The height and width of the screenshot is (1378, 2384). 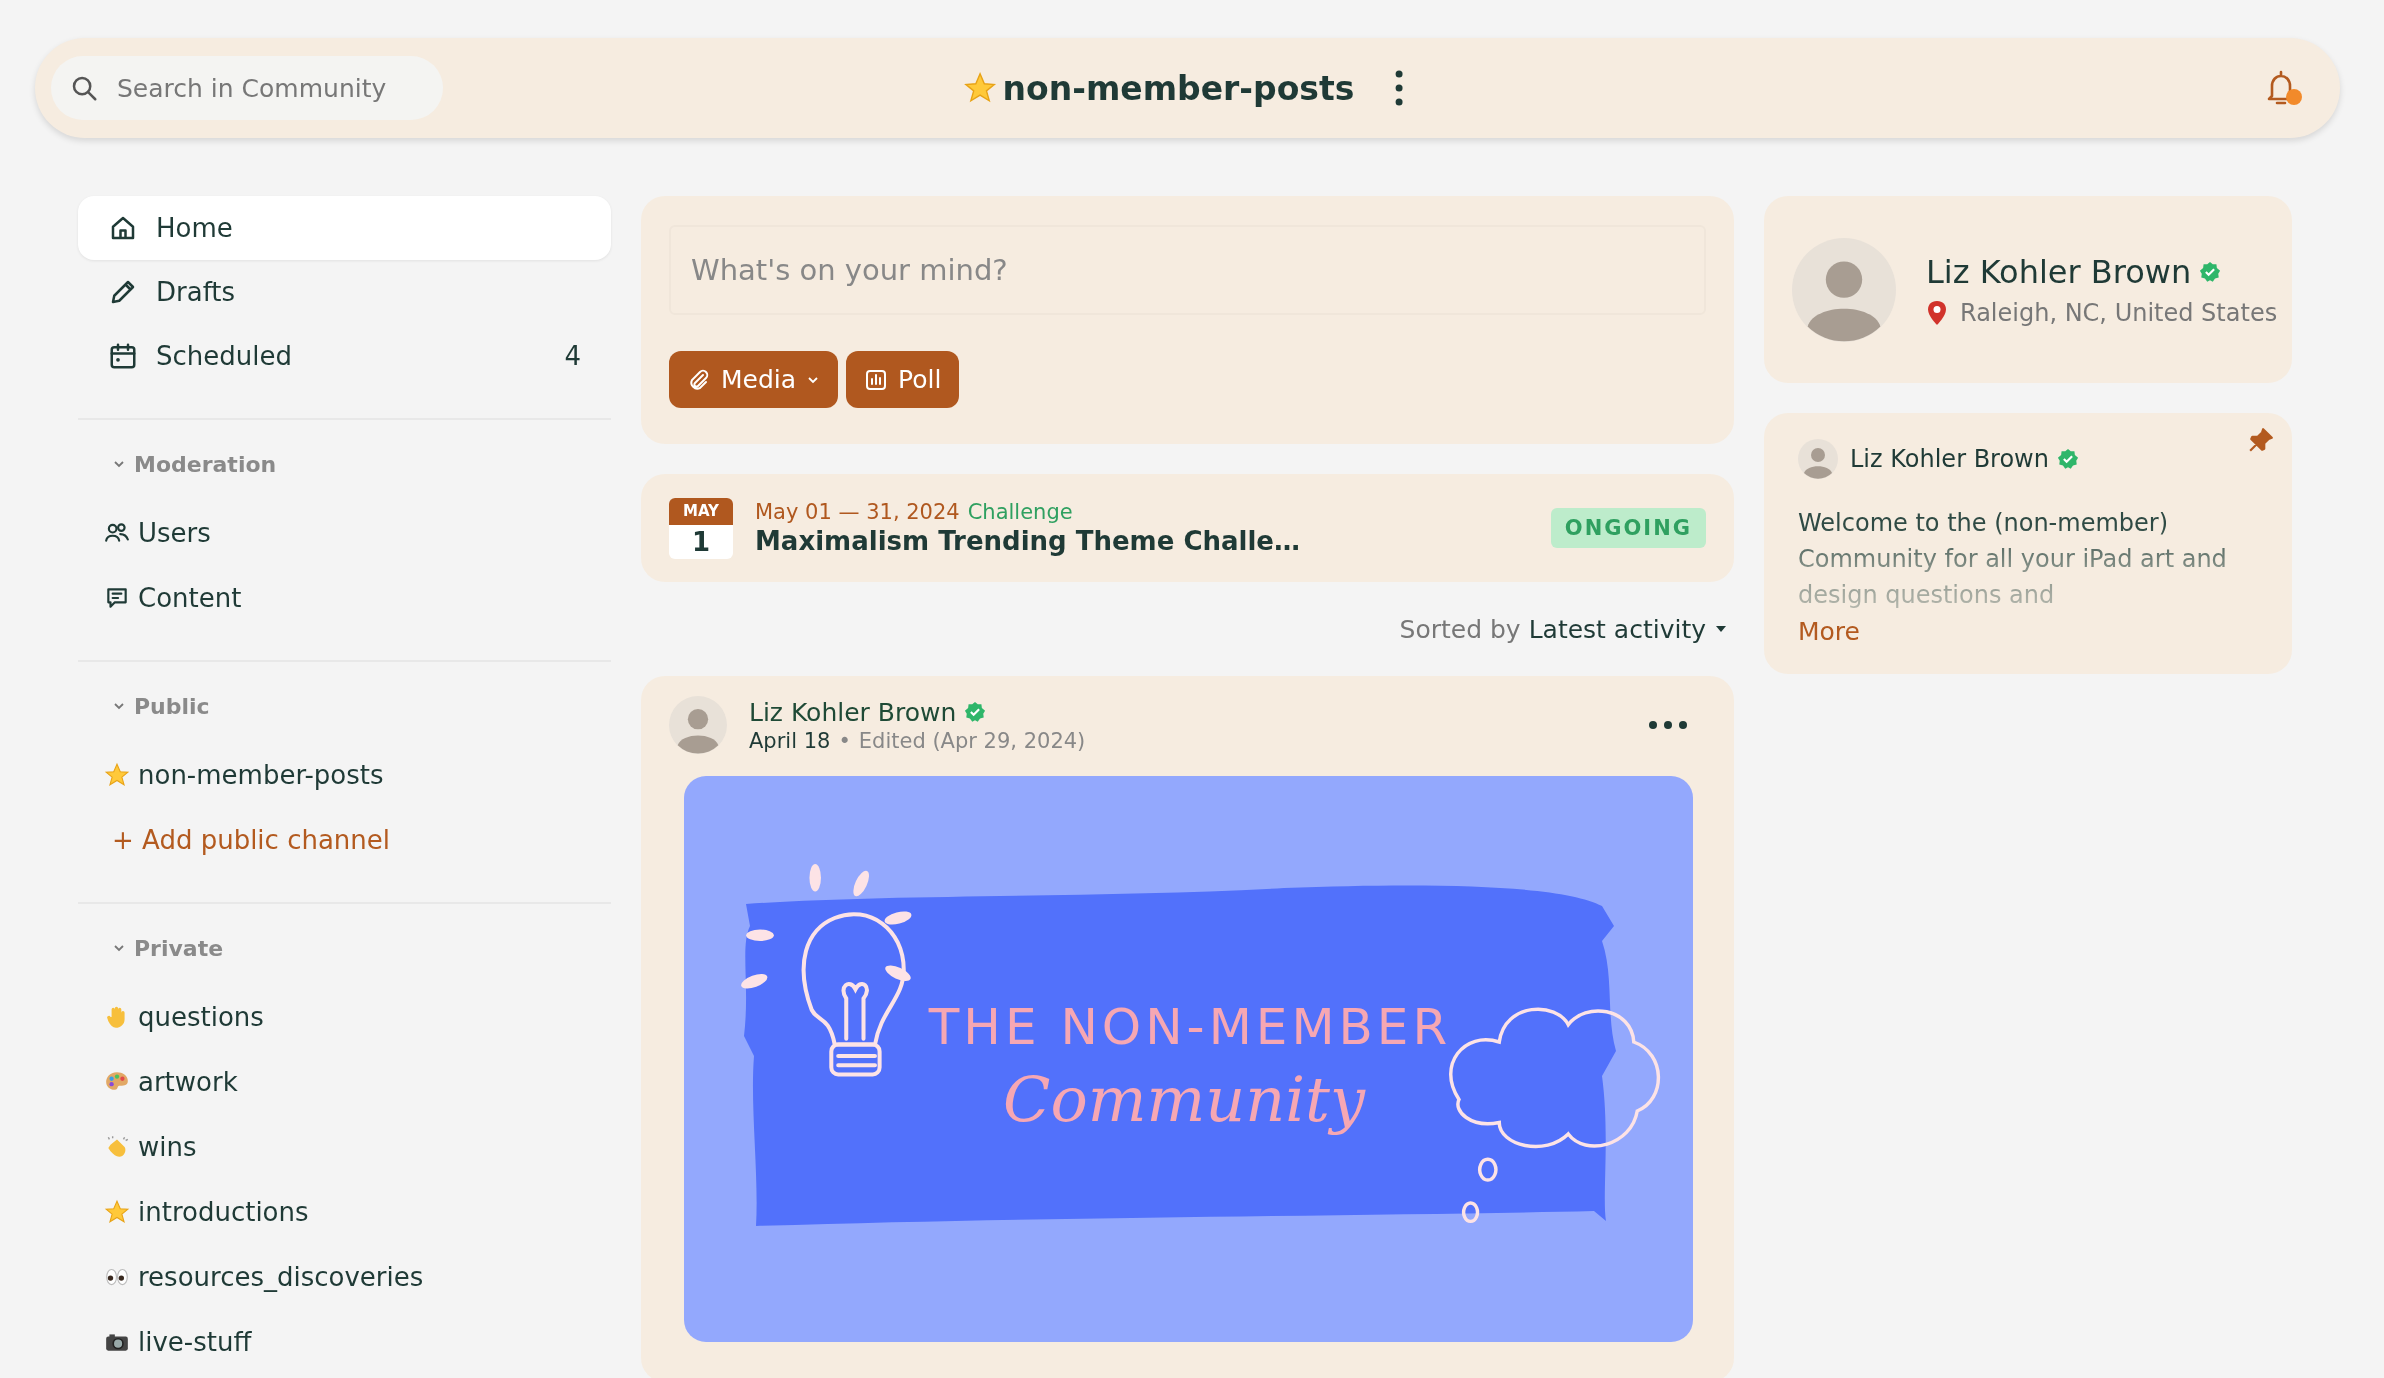 What do you see at coordinates (344, 532) in the screenshot?
I see `channel-item: Users` at bounding box center [344, 532].